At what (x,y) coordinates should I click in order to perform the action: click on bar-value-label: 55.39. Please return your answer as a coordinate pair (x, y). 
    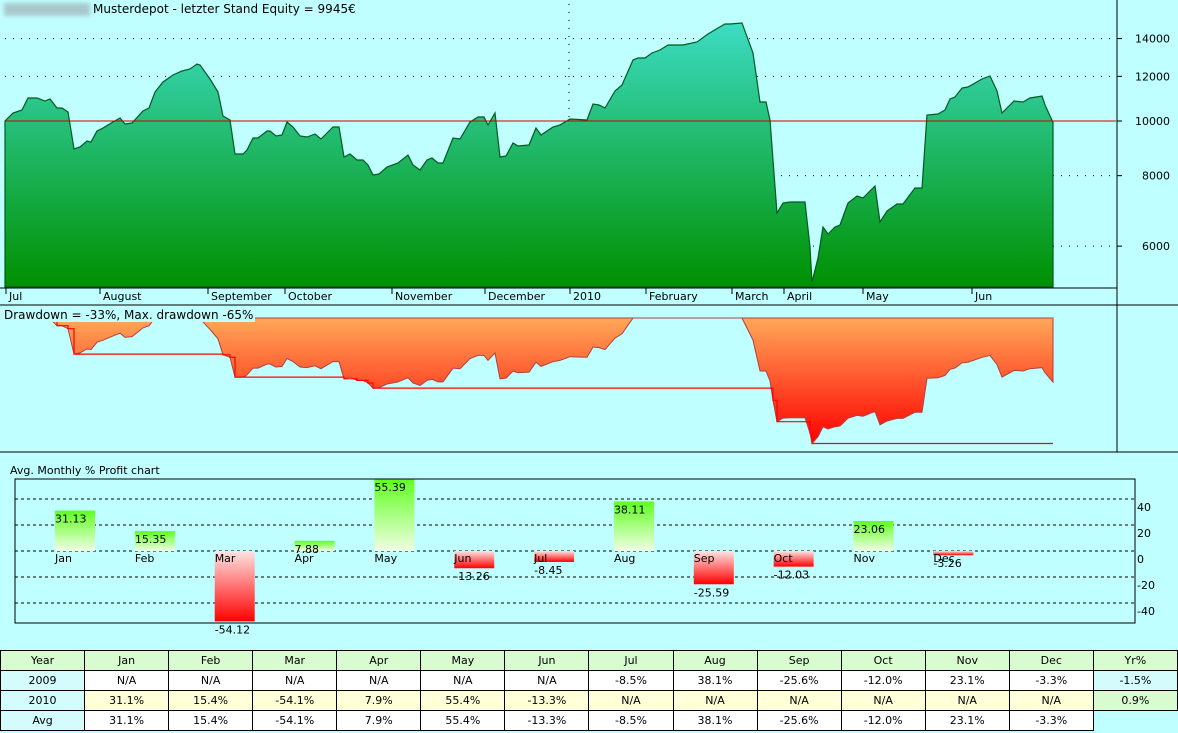
    Looking at the image, I should click on (390, 487).